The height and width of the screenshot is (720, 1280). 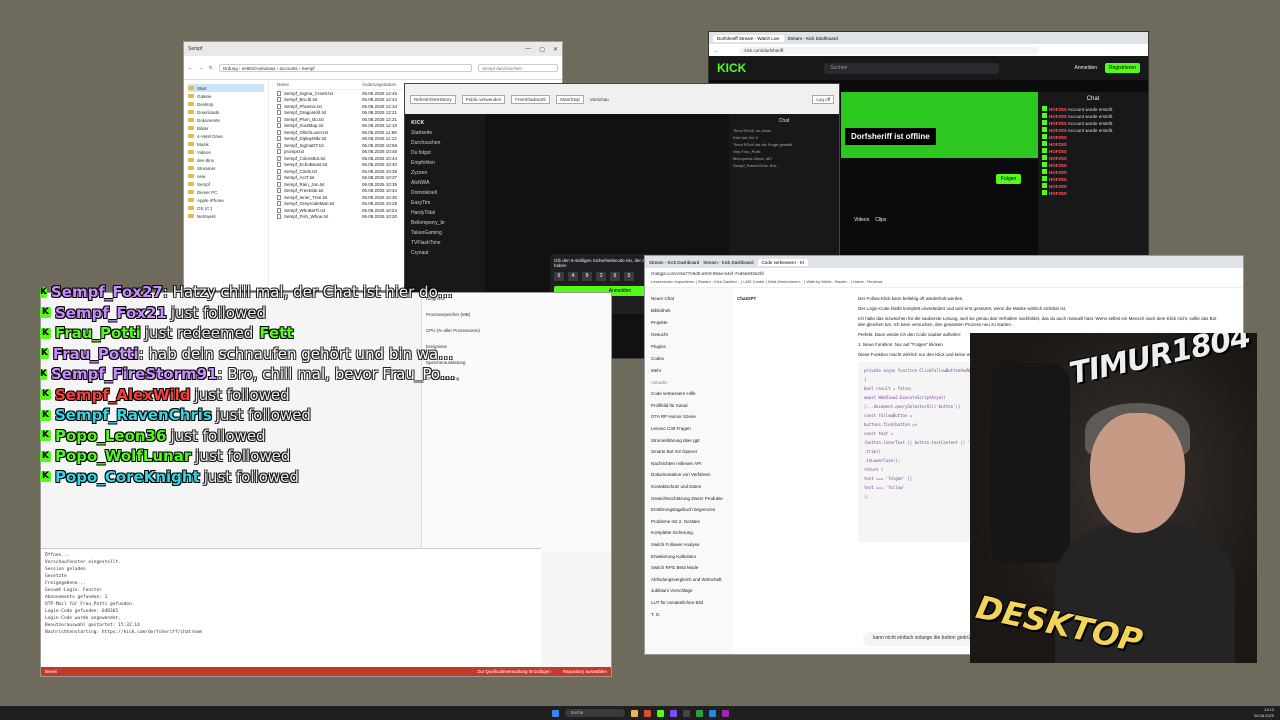 I want to click on source-control-button: Zur Quellcodeverwaltung hinzufügen, so click(x=513, y=671).